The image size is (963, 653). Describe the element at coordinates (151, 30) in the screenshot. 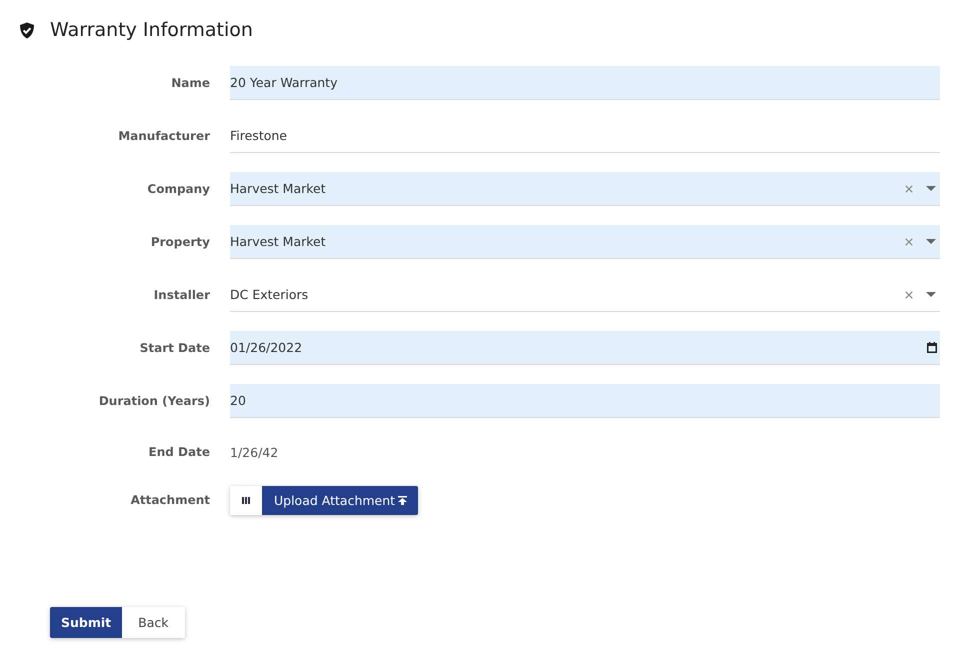

I see `page-title: Warranty Information` at that location.